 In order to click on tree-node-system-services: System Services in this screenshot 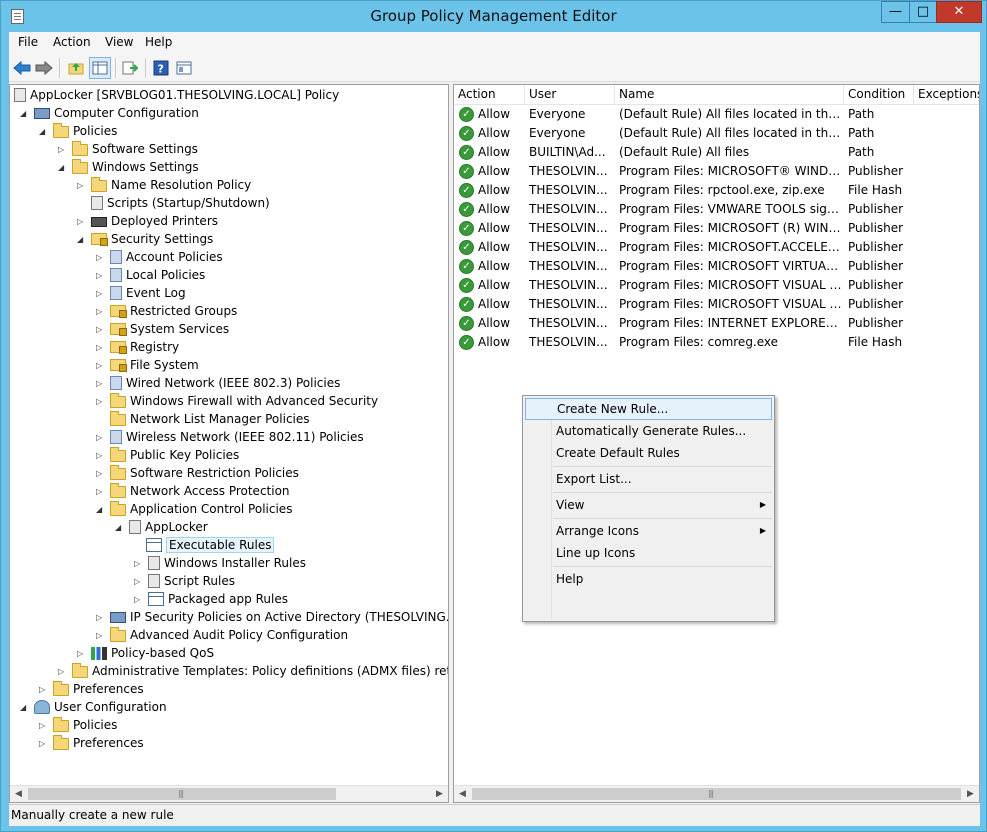, I will do `click(169, 329)`.